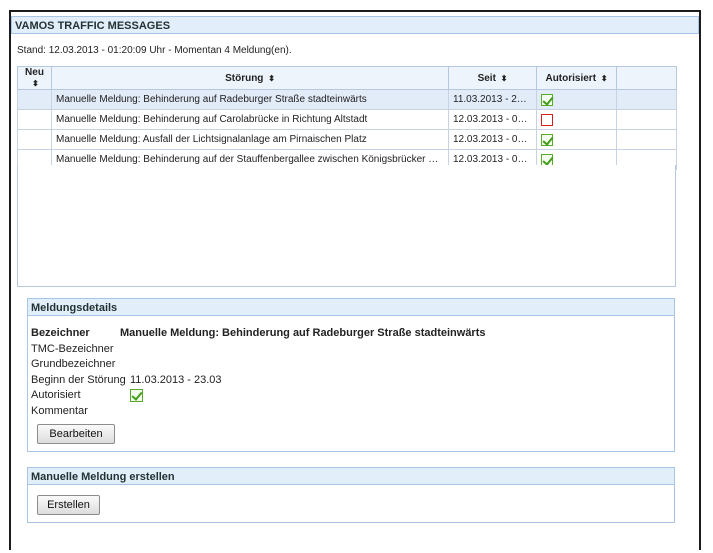 The height and width of the screenshot is (553, 713). What do you see at coordinates (76, 434) in the screenshot?
I see `edit-button: Bearbeiten` at bounding box center [76, 434].